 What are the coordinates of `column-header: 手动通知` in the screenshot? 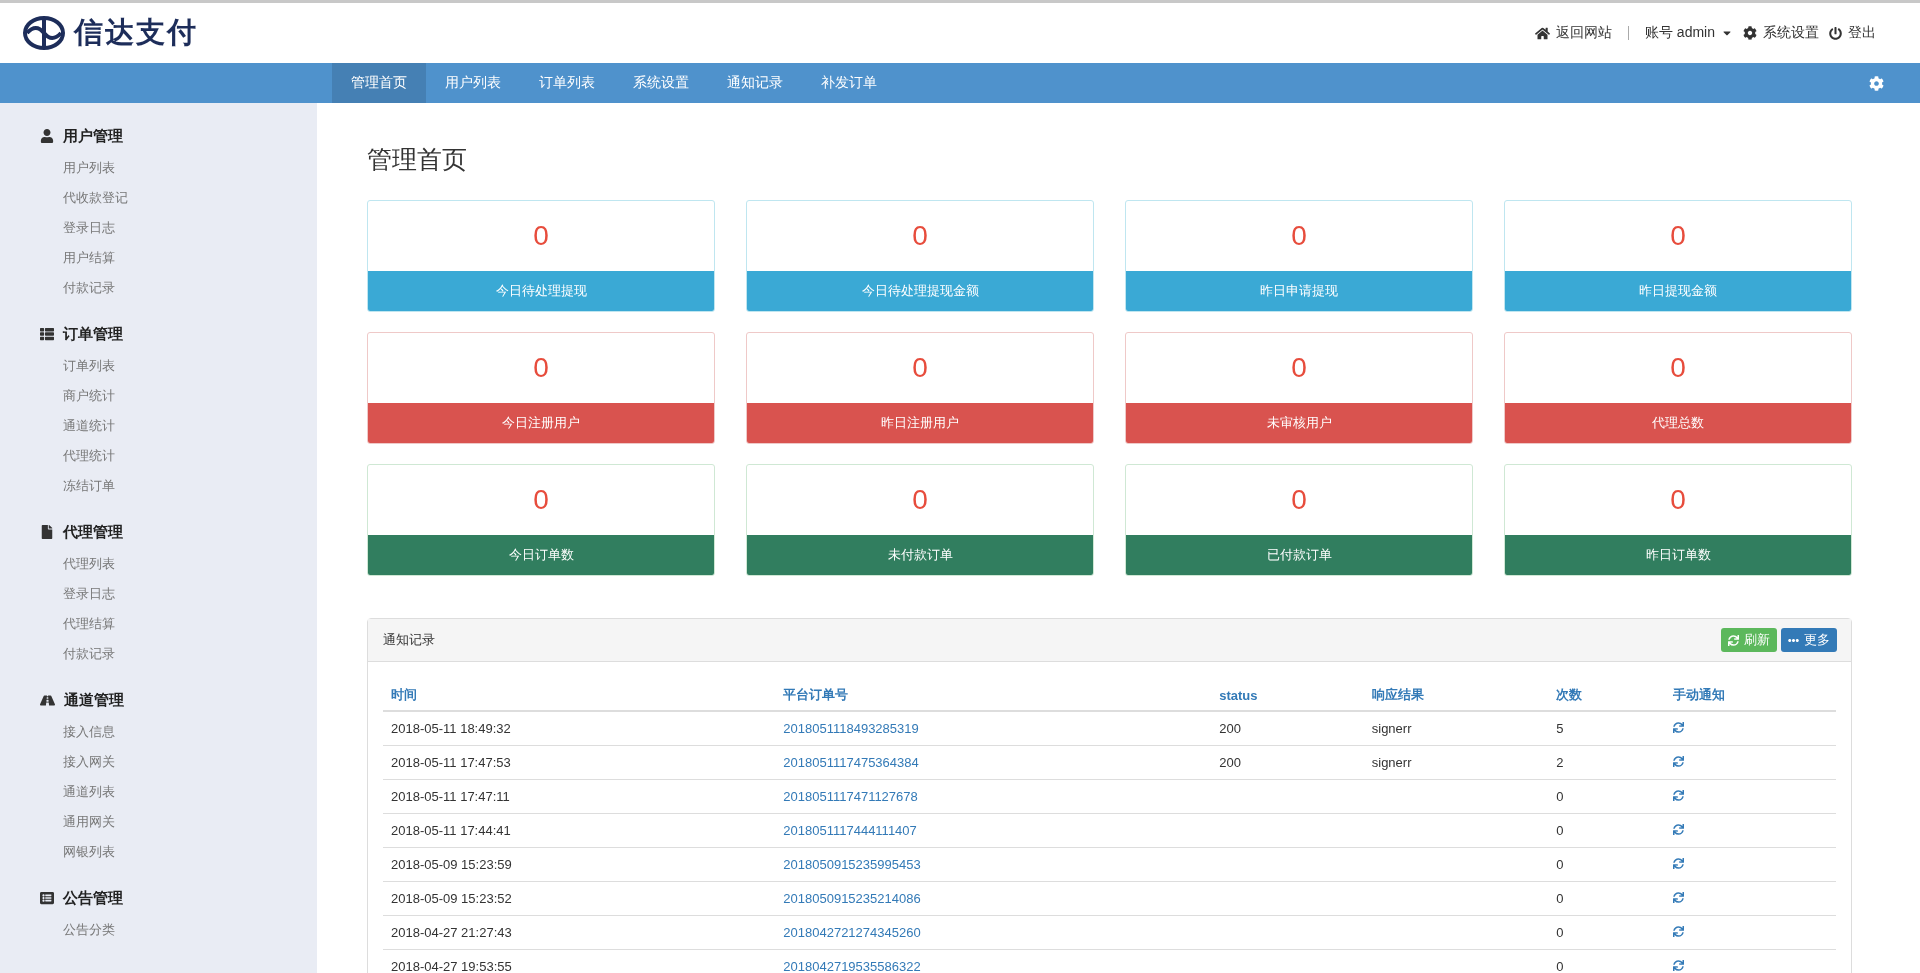 It's located at (1750, 693).